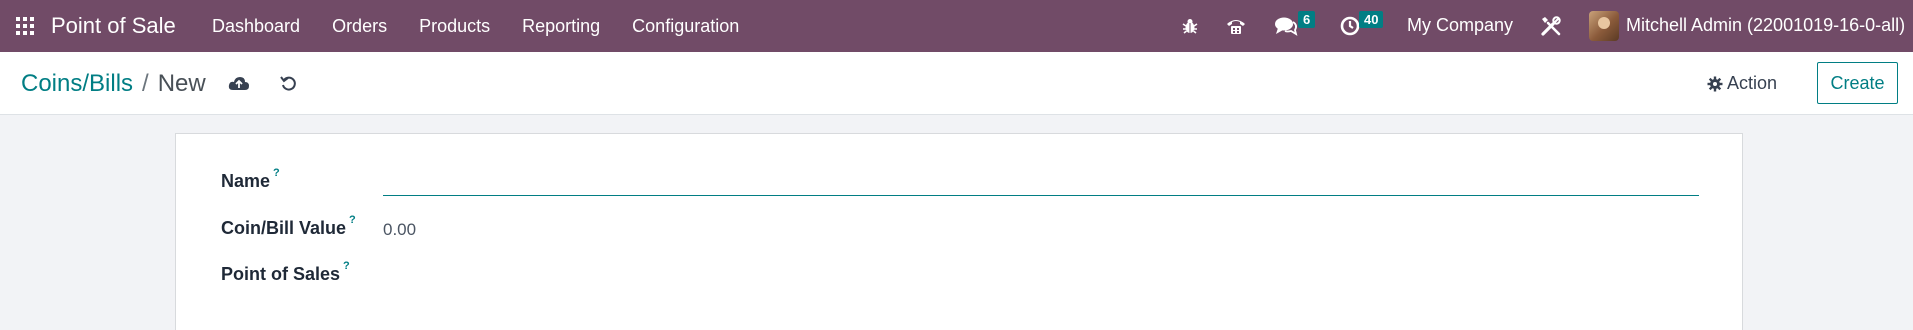 The width and height of the screenshot is (1913, 330). I want to click on user-menu: Mitchell Admin (22001019-16-0-all), so click(1765, 25).